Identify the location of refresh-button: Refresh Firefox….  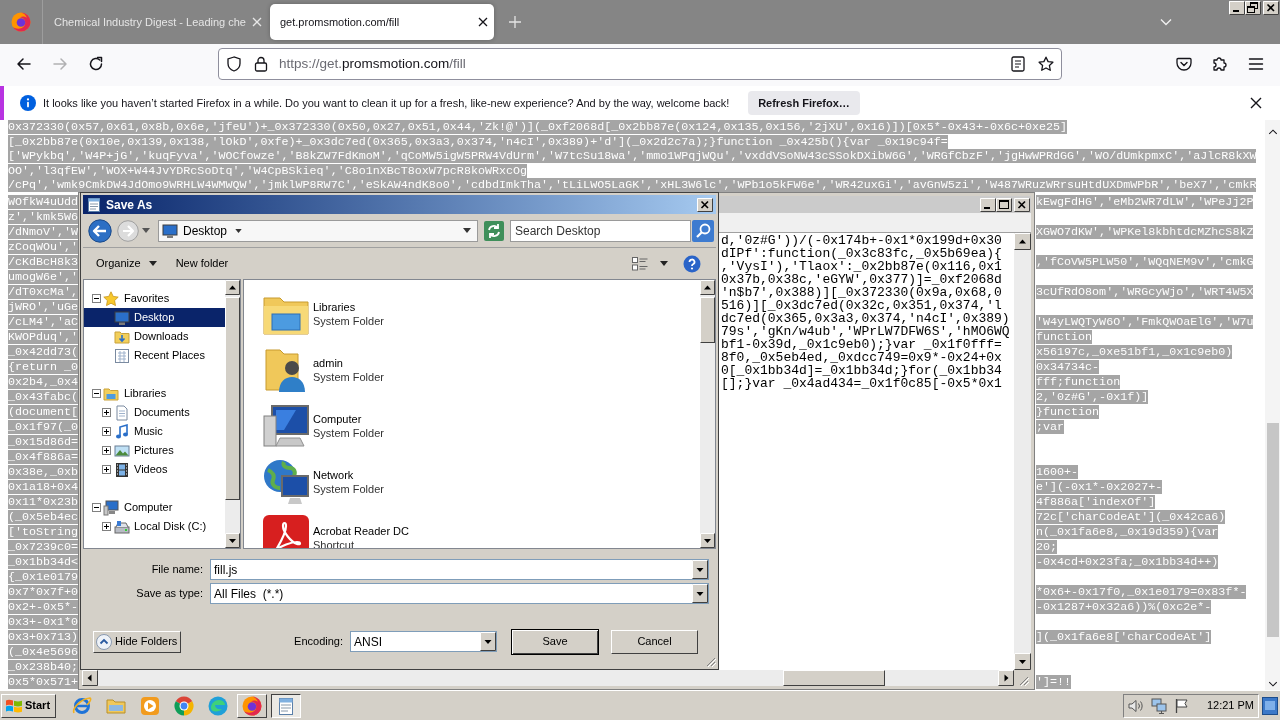
(804, 103).